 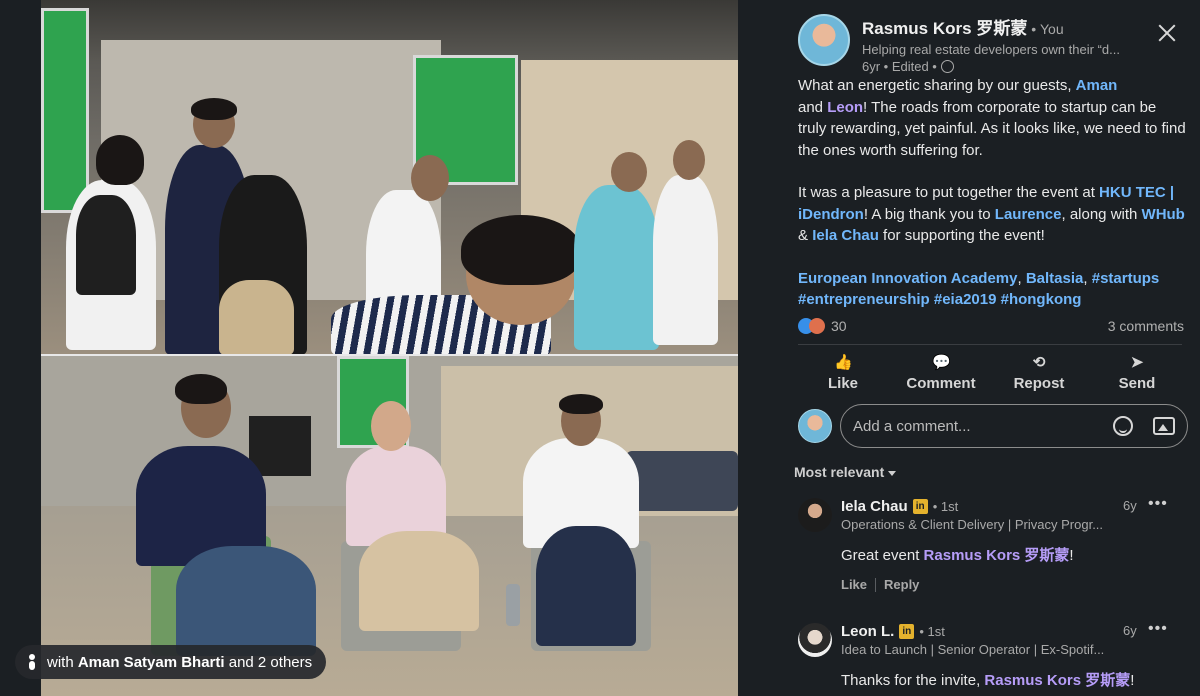 I want to click on tag-text: with Aman Satyam Bharti and 2 others, so click(x=179, y=662).